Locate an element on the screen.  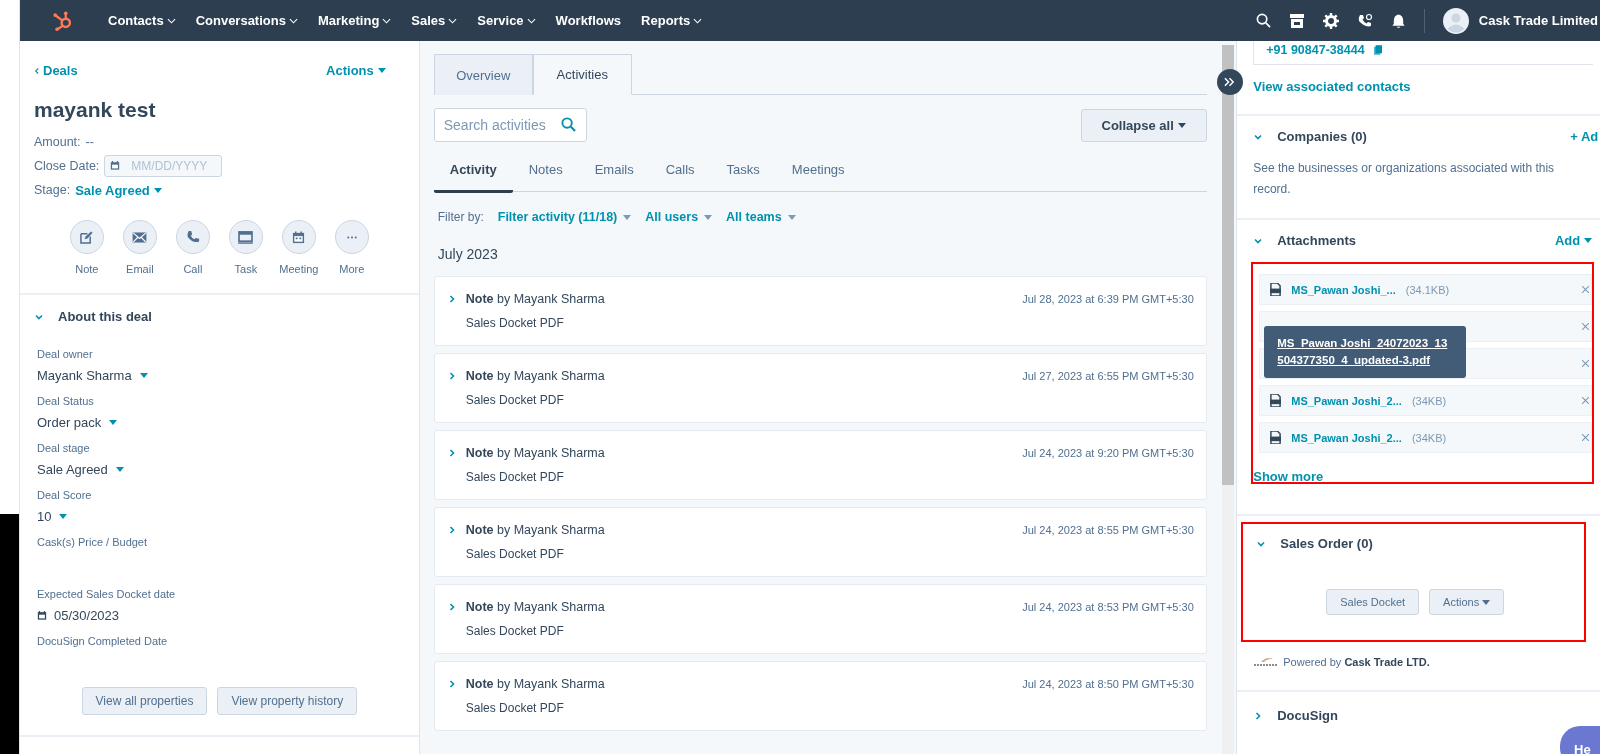
action-label: Email is located at coordinates (140, 269).